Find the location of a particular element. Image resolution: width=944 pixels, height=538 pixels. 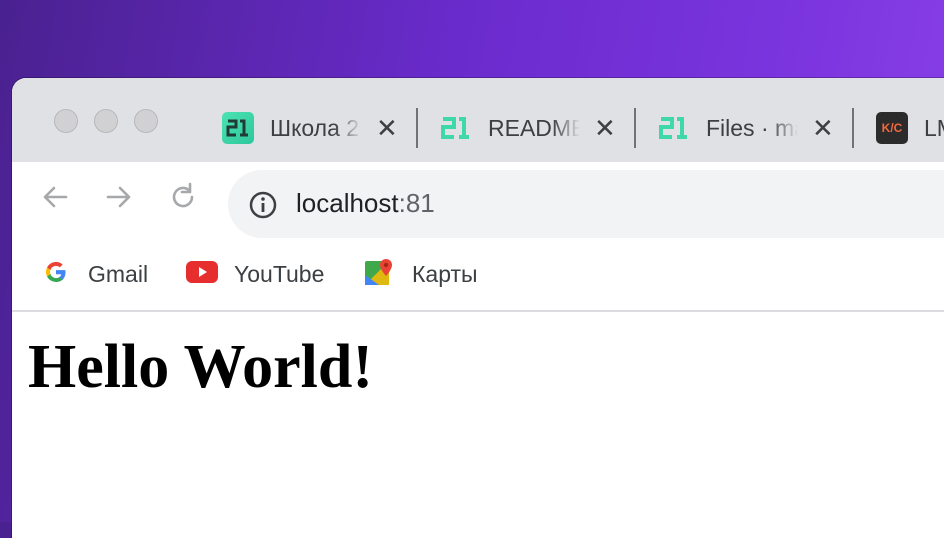

kc-icon: K/C is located at coordinates (892, 128).